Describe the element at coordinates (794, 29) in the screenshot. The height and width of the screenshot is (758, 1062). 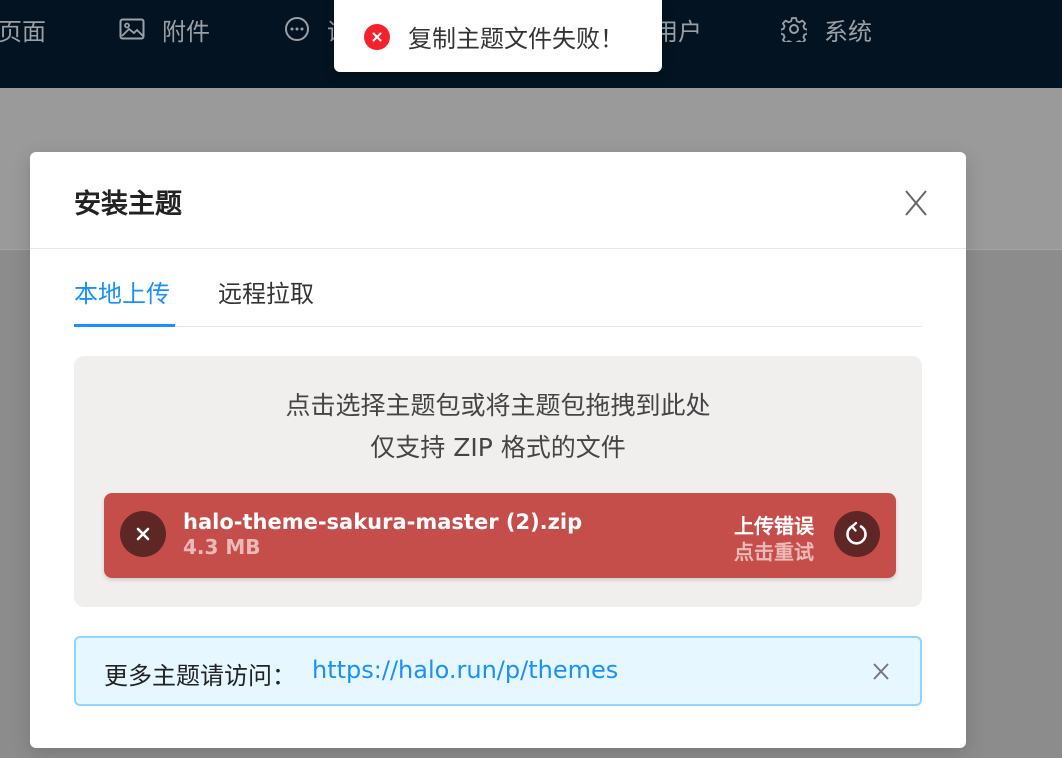
I see `gear-icon` at that location.